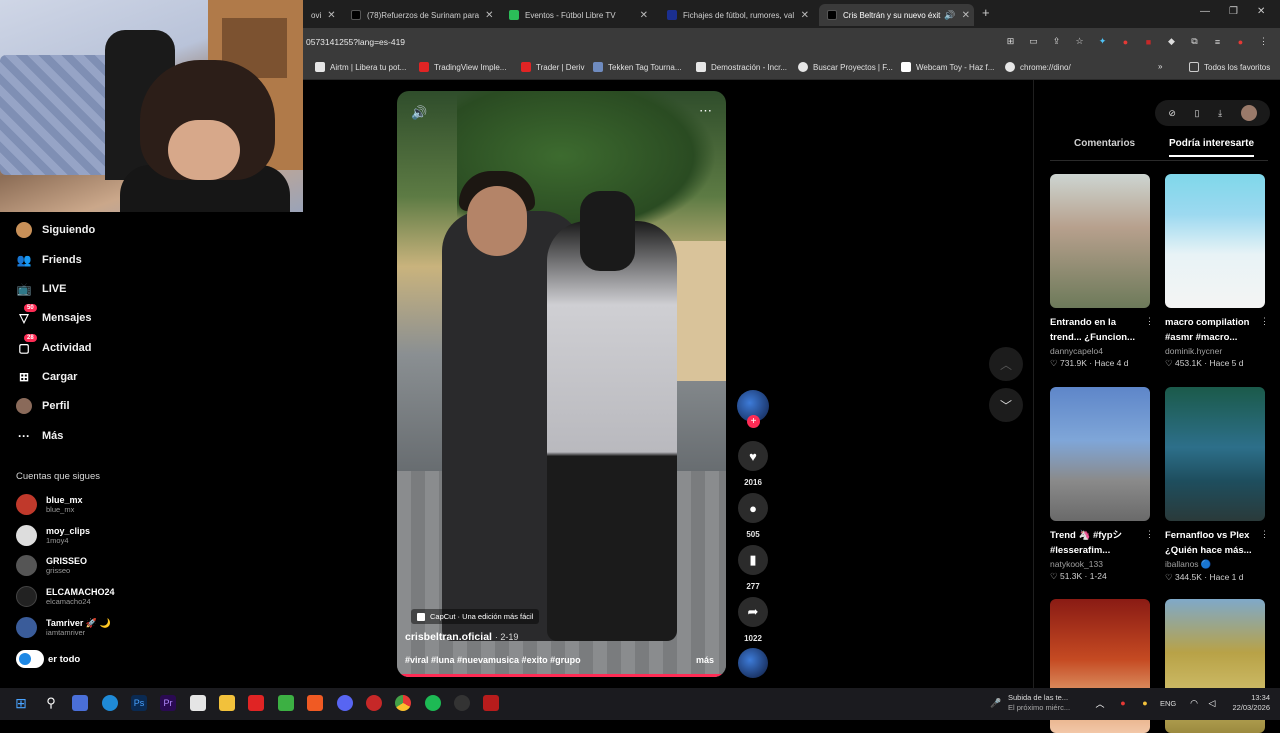 The height and width of the screenshot is (733, 1280). Describe the element at coordinates (461, 637) in the screenshot. I see `video-author: crisbeltran.oficial · 2-19` at that location.